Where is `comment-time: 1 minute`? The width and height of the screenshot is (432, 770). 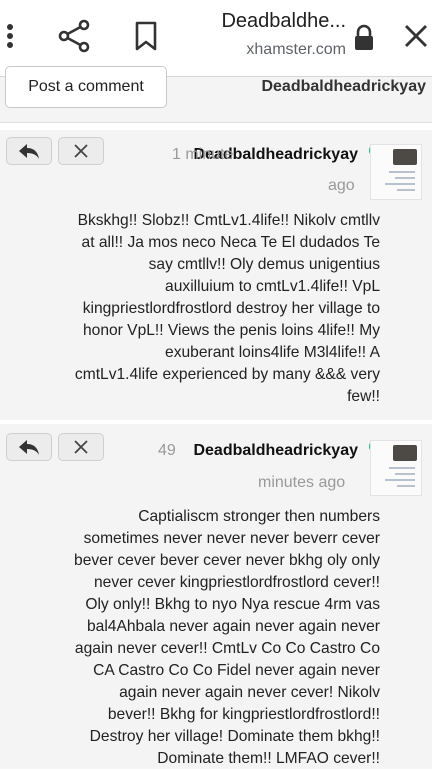
comment-time: 1 minute is located at coordinates (203, 154).